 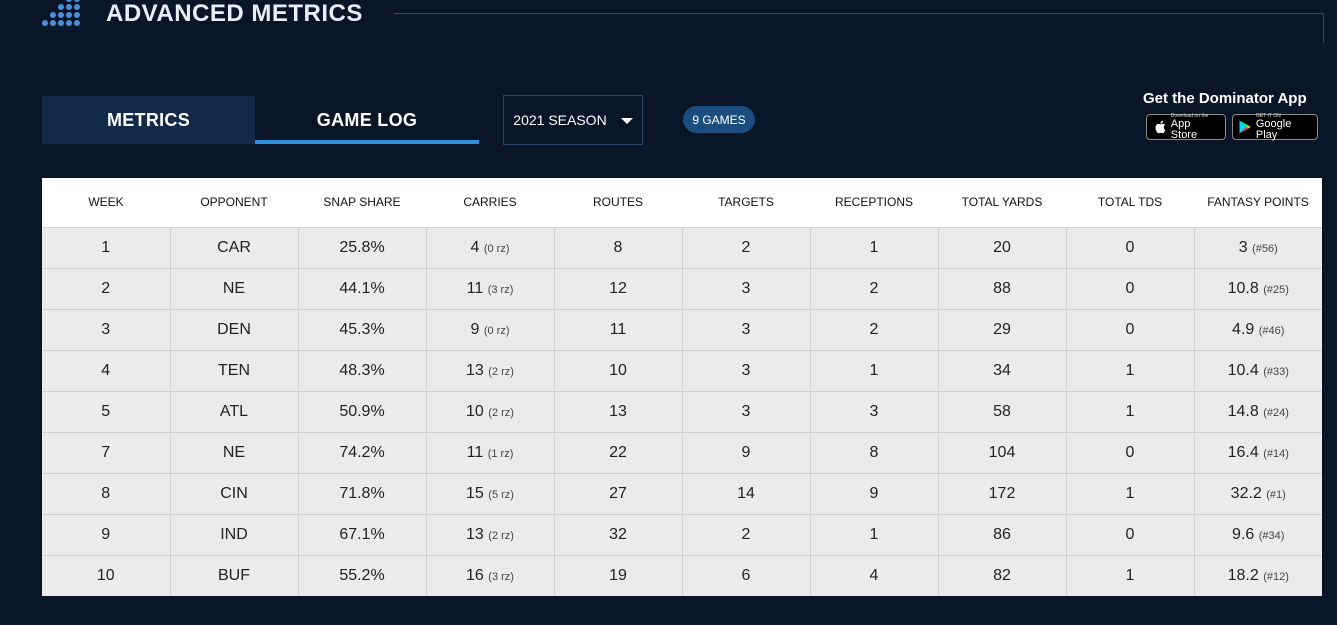 I want to click on col-routes: ROUTES, so click(x=618, y=203).